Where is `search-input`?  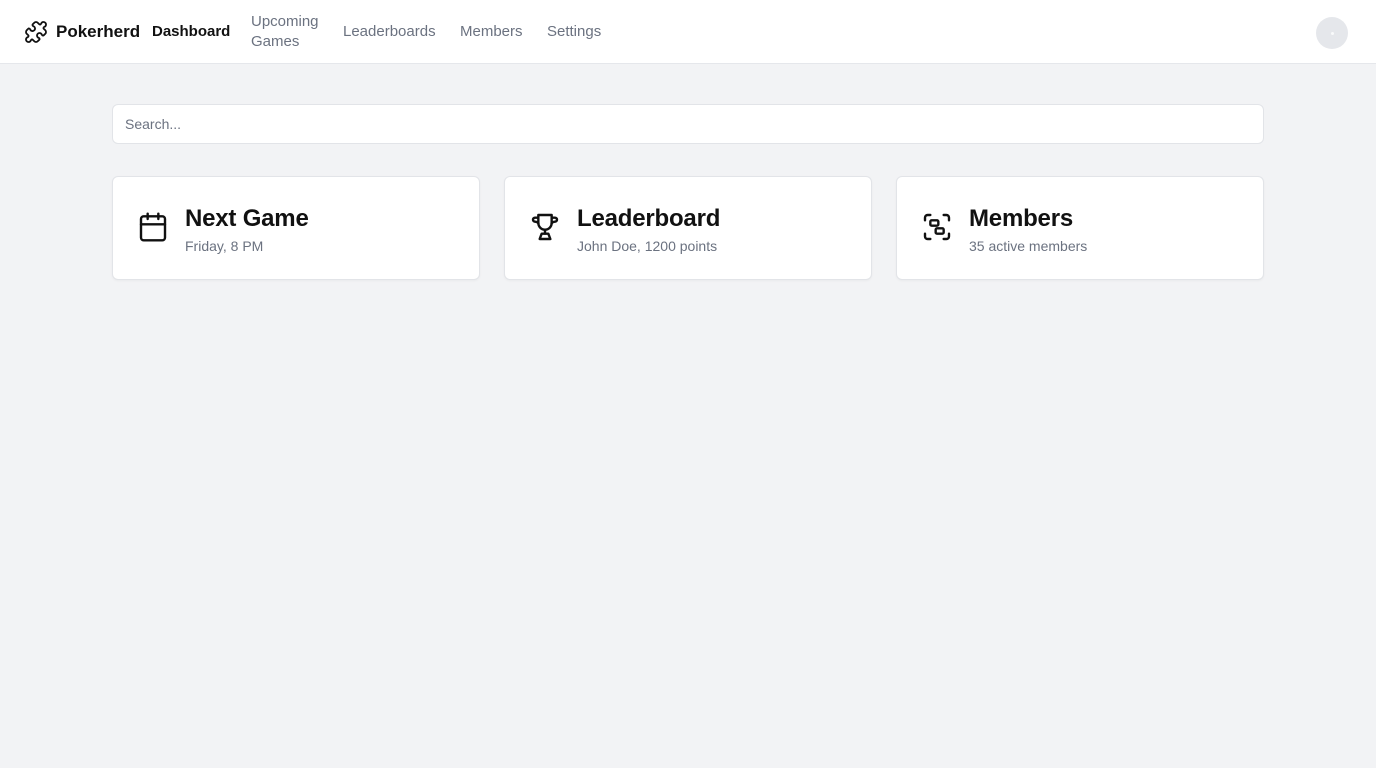
search-input is located at coordinates (688, 124).